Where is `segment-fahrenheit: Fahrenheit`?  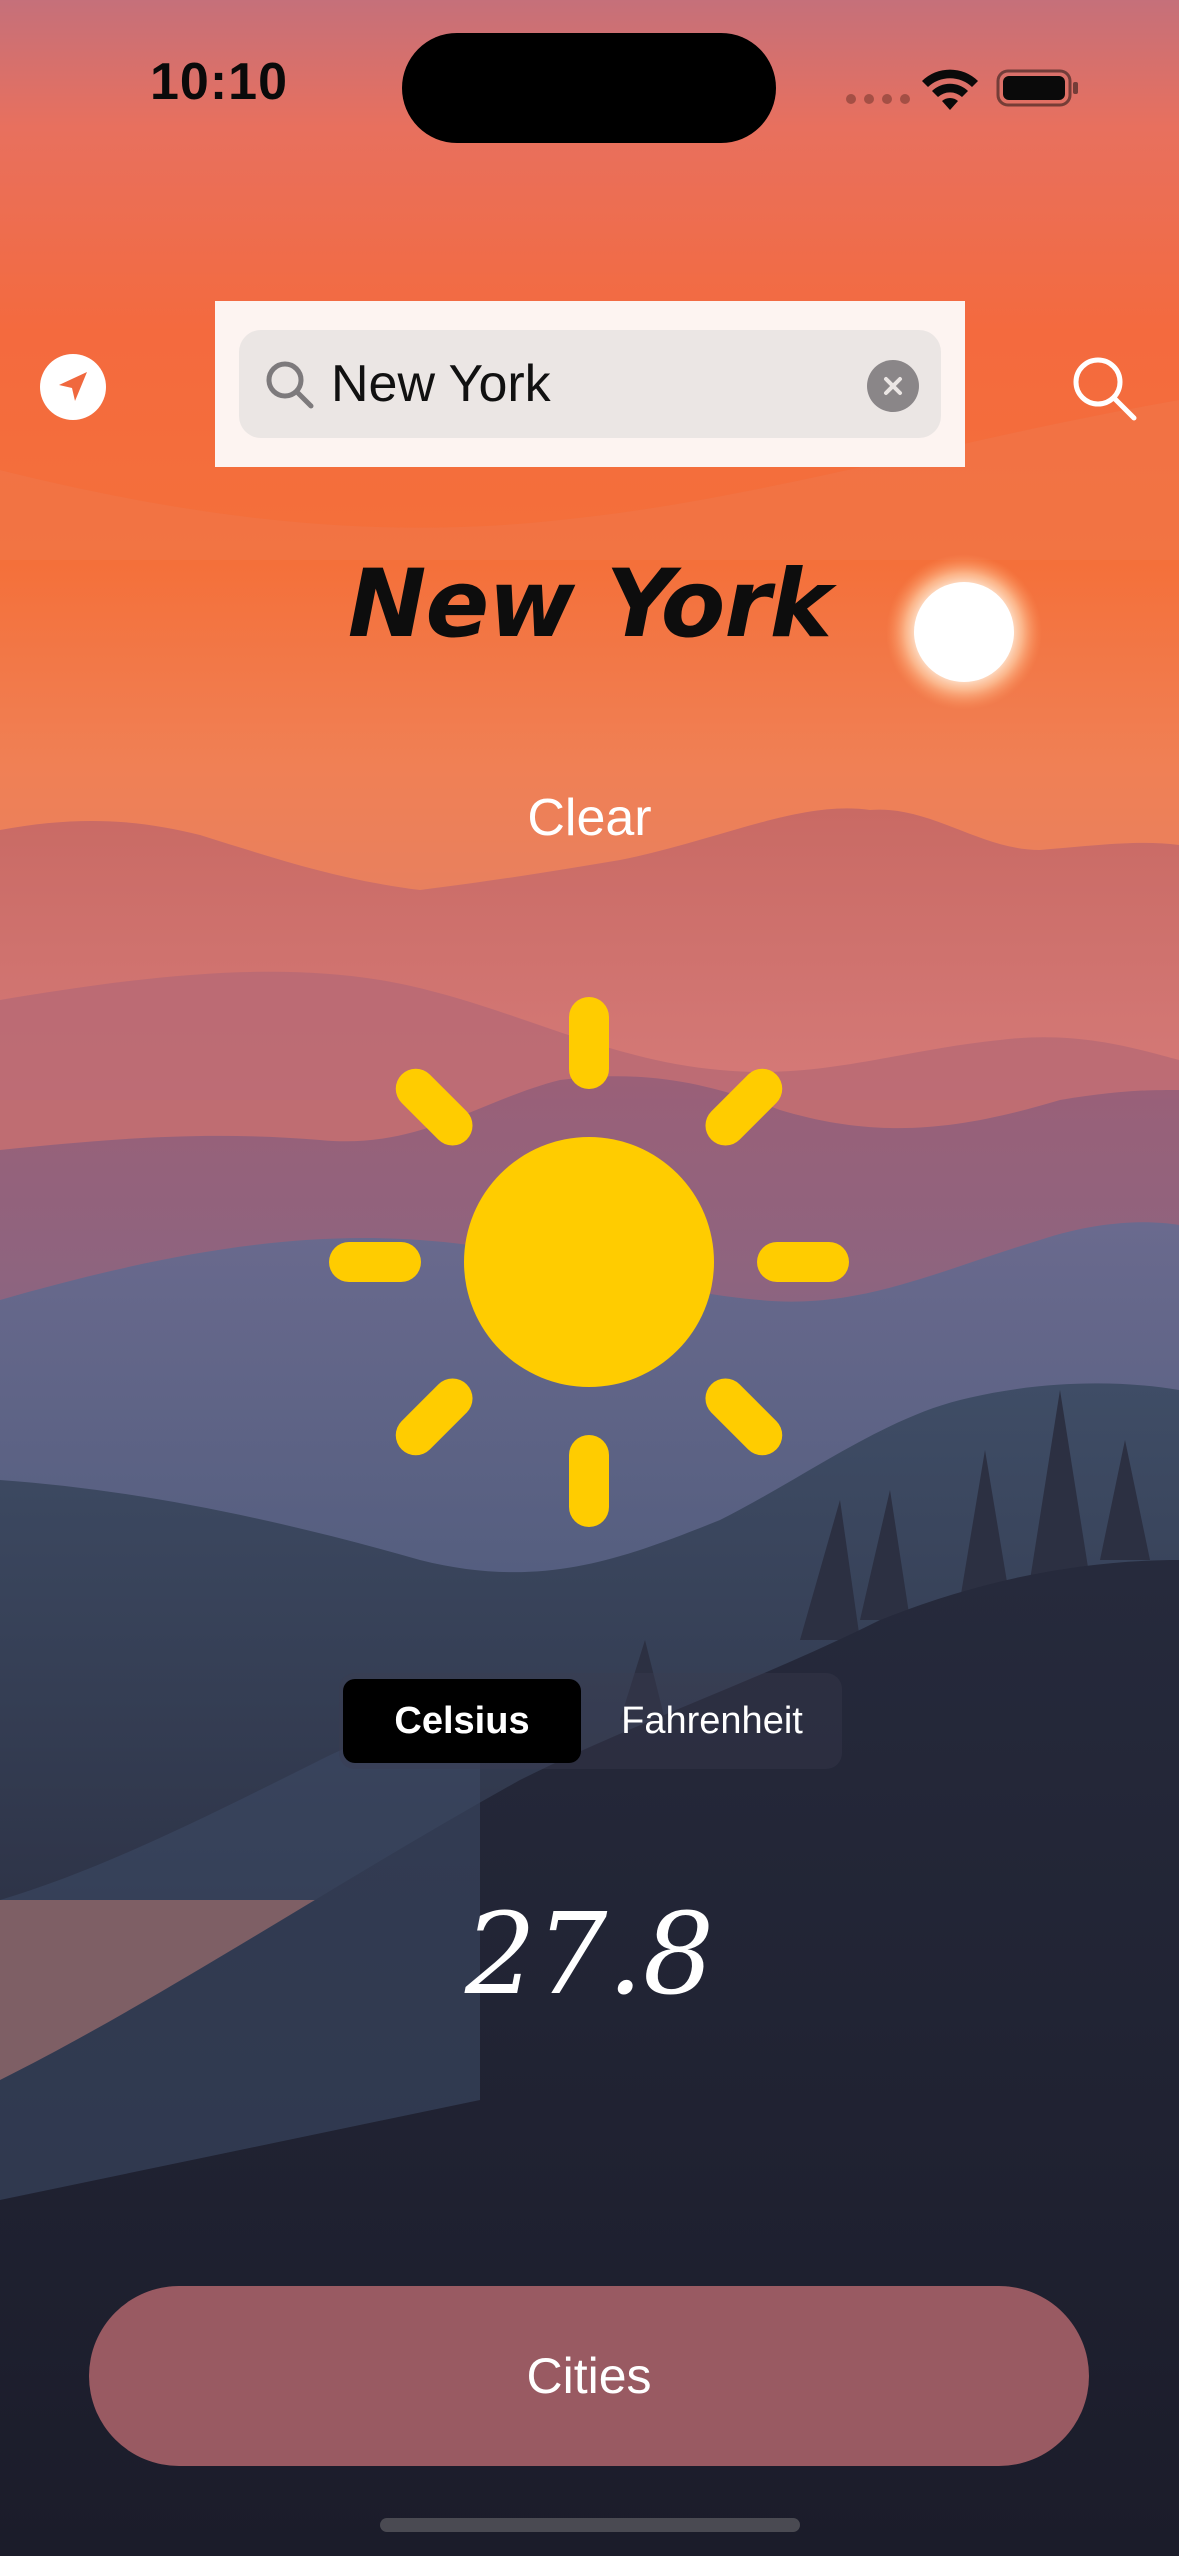 segment-fahrenheit: Fahrenheit is located at coordinates (712, 1721).